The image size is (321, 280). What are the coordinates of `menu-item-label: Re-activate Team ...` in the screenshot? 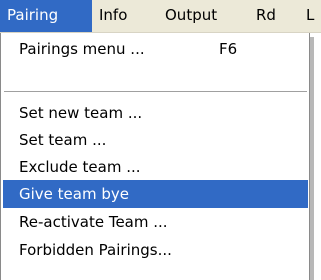 It's located at (93, 222).